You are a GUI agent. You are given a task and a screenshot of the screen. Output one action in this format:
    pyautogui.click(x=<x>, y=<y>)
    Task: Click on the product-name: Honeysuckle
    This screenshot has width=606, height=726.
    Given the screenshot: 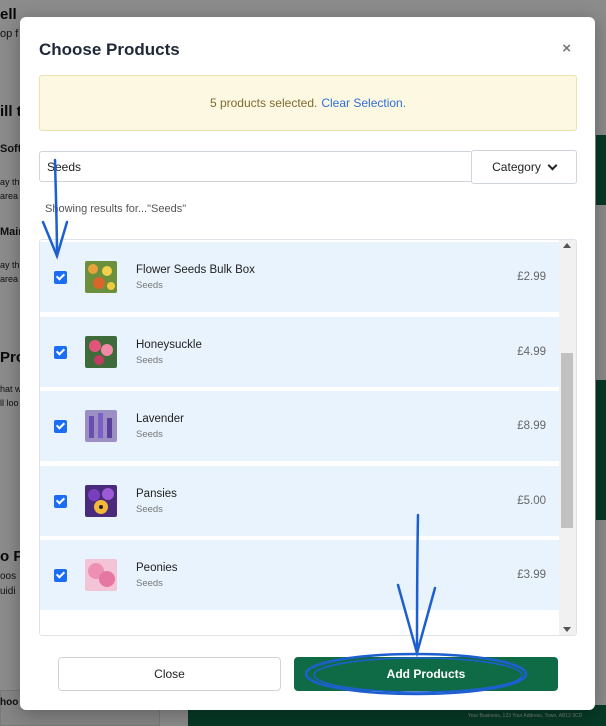 What is the action you would take?
    pyautogui.click(x=169, y=345)
    